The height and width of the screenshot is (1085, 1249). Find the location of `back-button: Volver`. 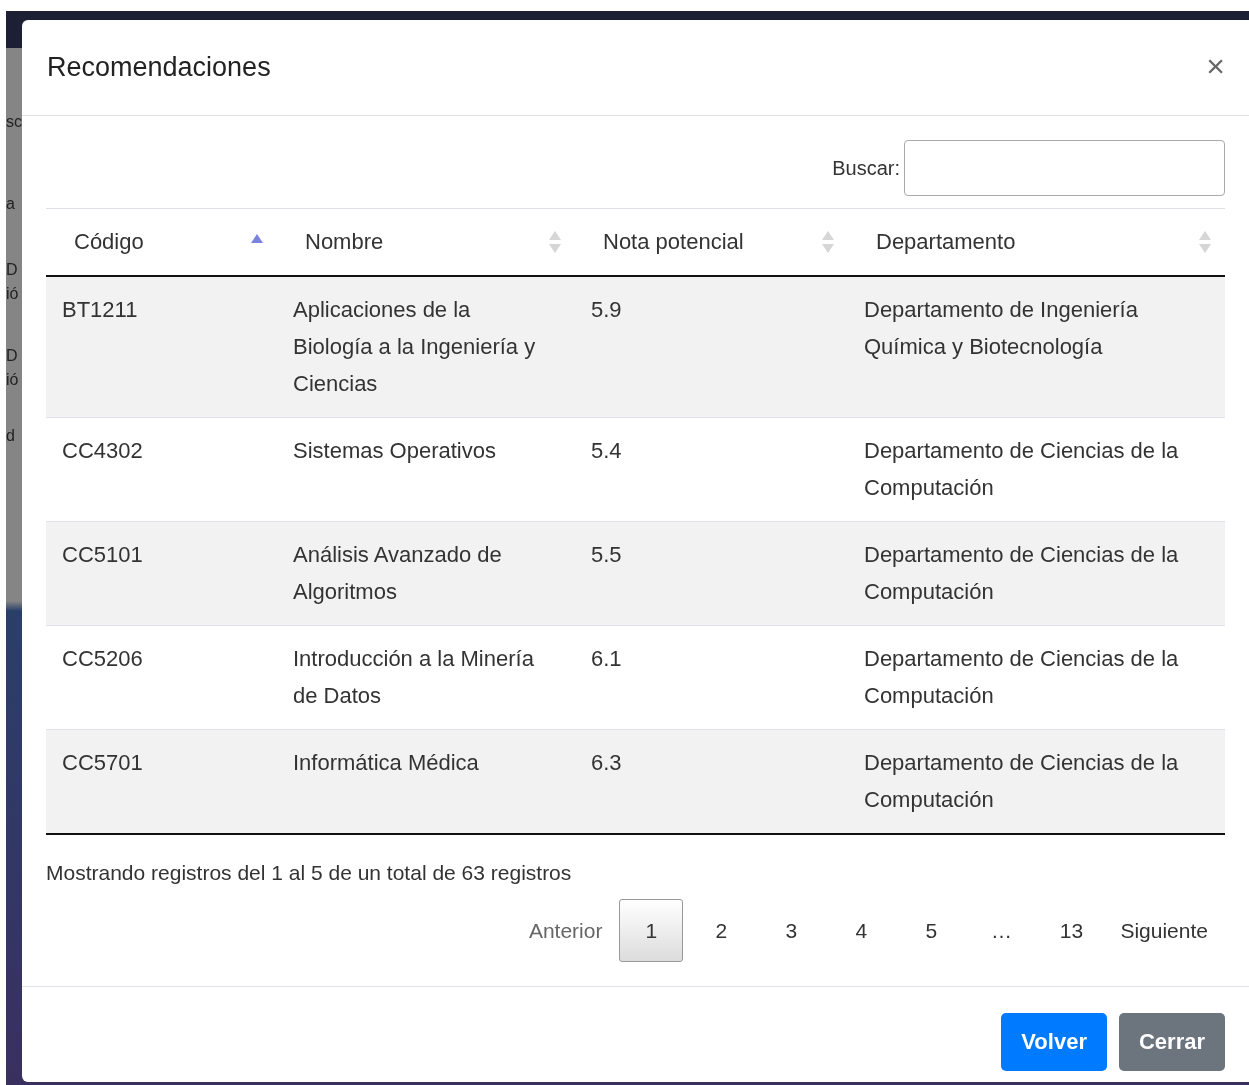

back-button: Volver is located at coordinates (1054, 1042).